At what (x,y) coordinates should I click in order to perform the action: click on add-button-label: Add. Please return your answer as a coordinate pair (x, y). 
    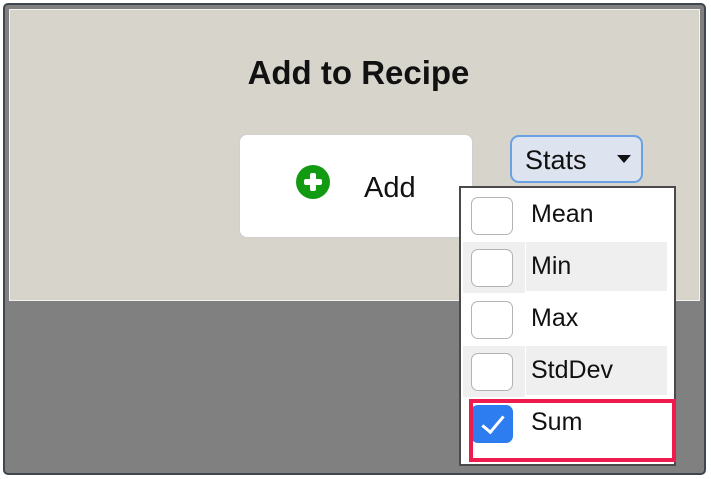
    Looking at the image, I should click on (390, 188).